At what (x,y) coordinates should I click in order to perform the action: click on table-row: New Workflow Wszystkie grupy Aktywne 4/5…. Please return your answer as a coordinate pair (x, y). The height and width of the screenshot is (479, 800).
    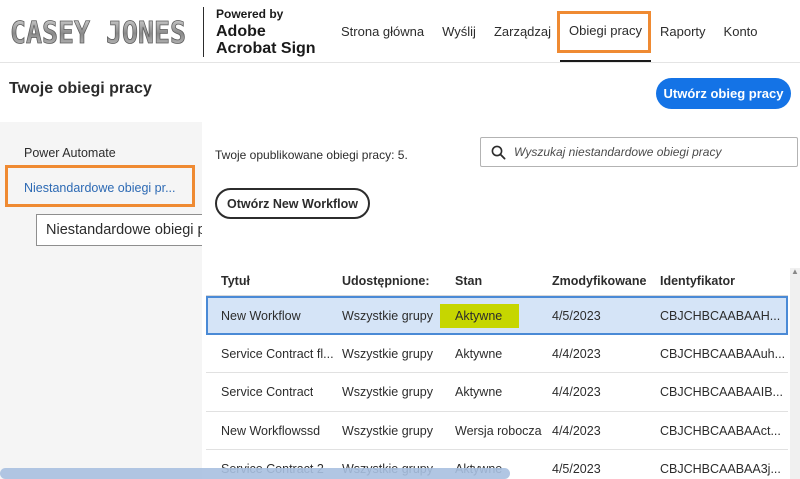
    Looking at the image, I should click on (497, 315).